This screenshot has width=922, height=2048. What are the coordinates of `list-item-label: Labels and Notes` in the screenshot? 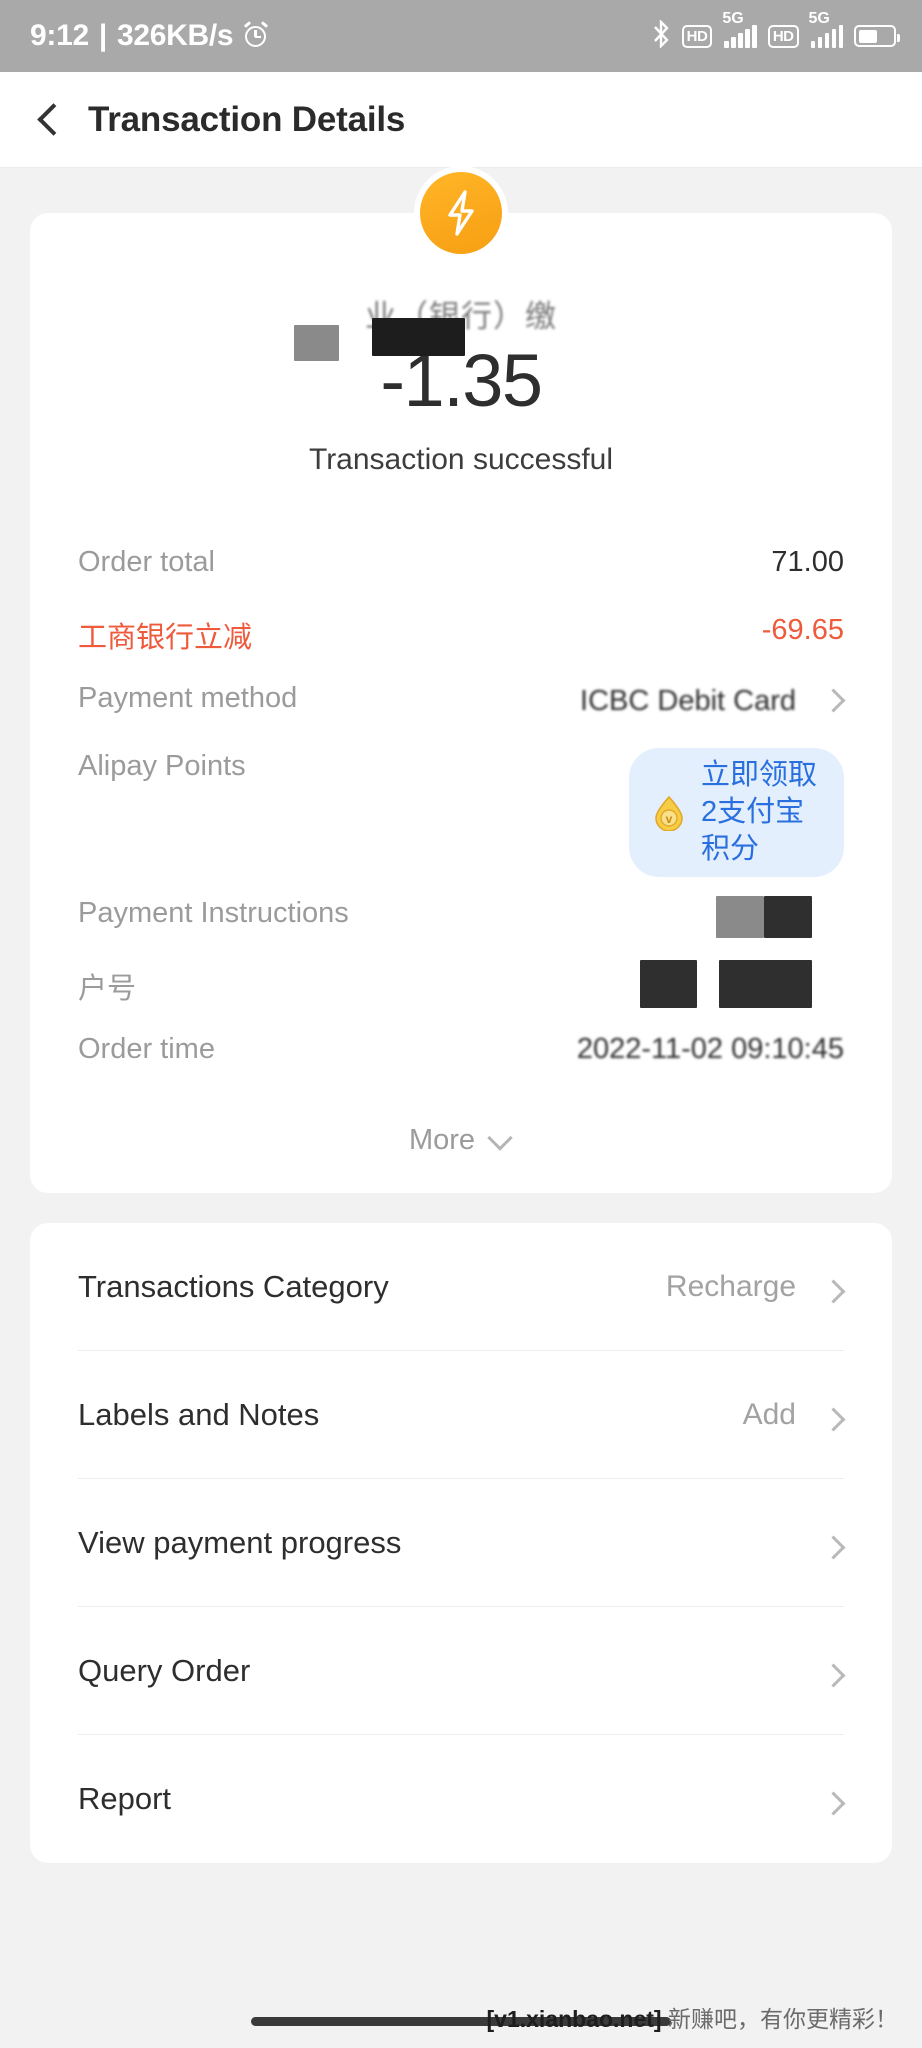 It's located at (199, 1414).